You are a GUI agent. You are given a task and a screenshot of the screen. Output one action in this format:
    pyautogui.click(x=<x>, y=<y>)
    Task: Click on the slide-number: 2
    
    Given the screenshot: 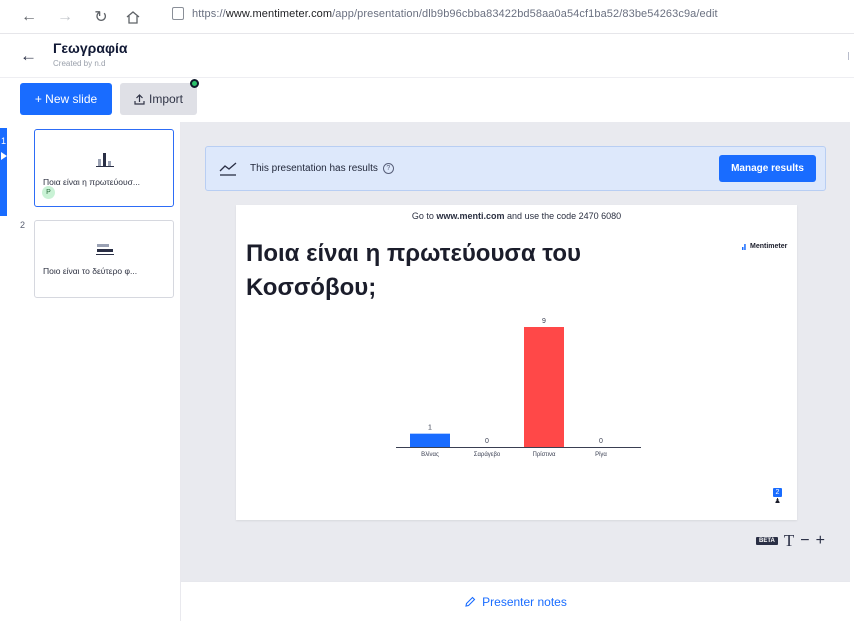 What is the action you would take?
    pyautogui.click(x=23, y=225)
    